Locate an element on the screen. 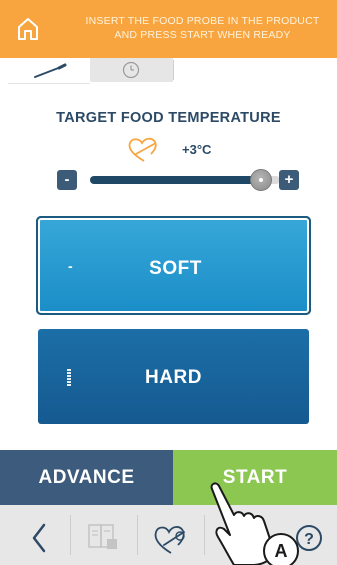 This screenshot has width=337, height=565. home-icon is located at coordinates (28, 29).